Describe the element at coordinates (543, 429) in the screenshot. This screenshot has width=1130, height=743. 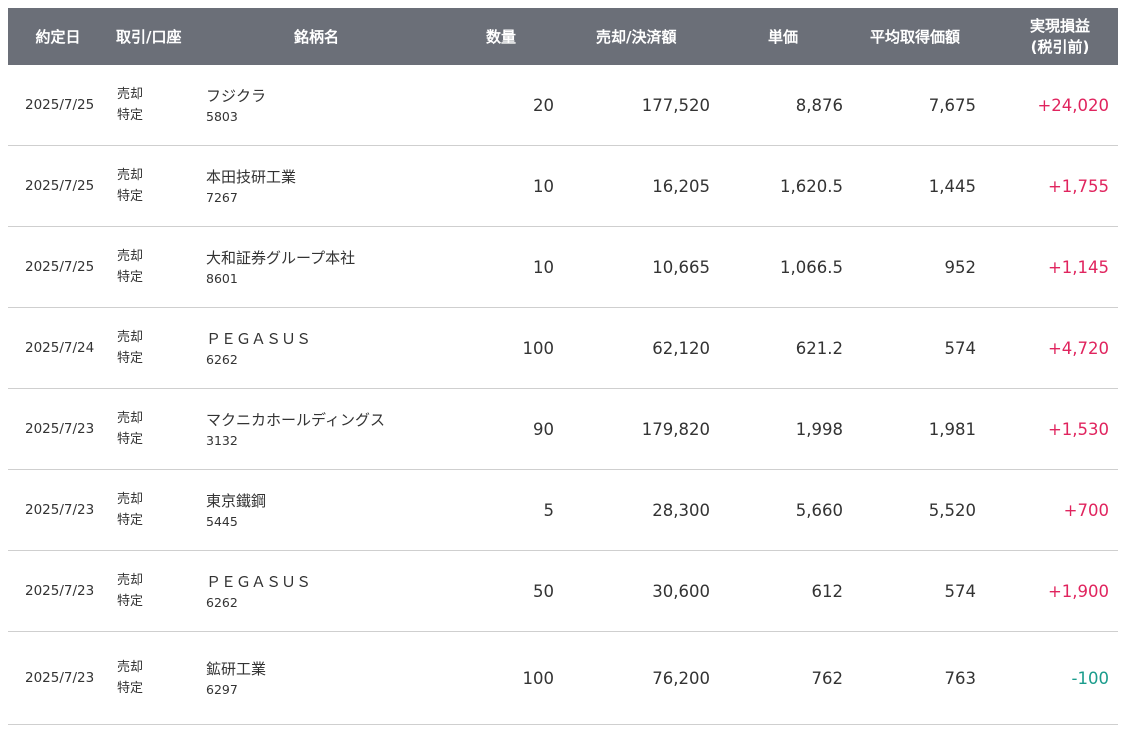
I see `quantity: 90` at that location.